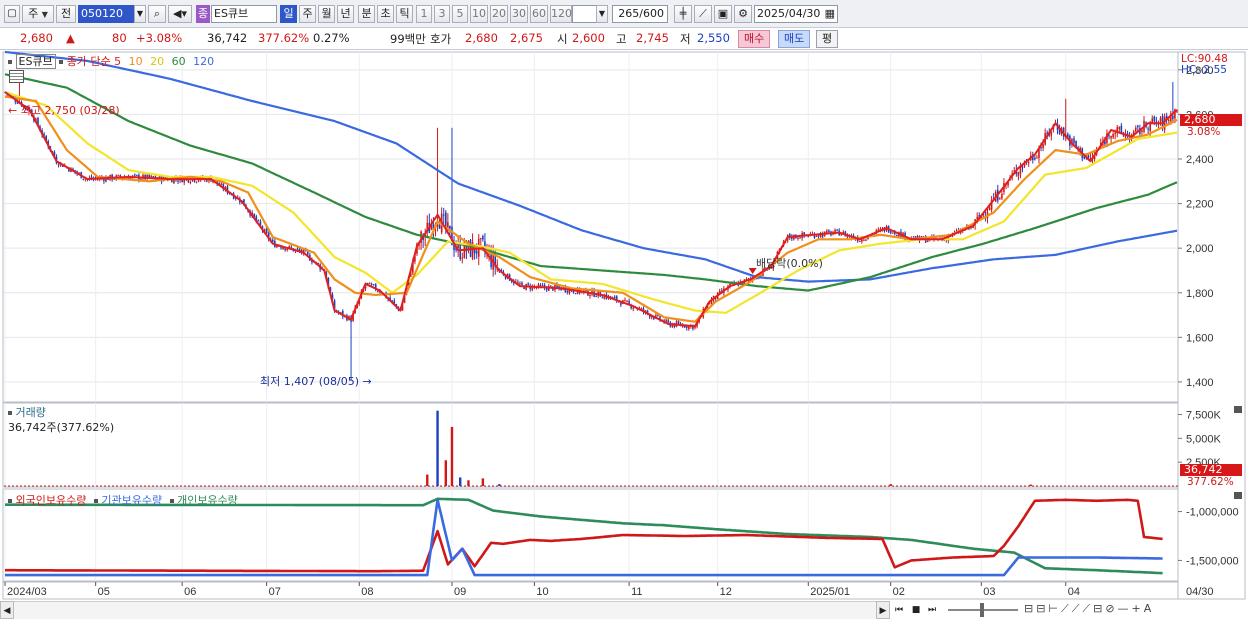 The height and width of the screenshot is (621, 1248). I want to click on scroll-left-button: ◀, so click(7, 610).